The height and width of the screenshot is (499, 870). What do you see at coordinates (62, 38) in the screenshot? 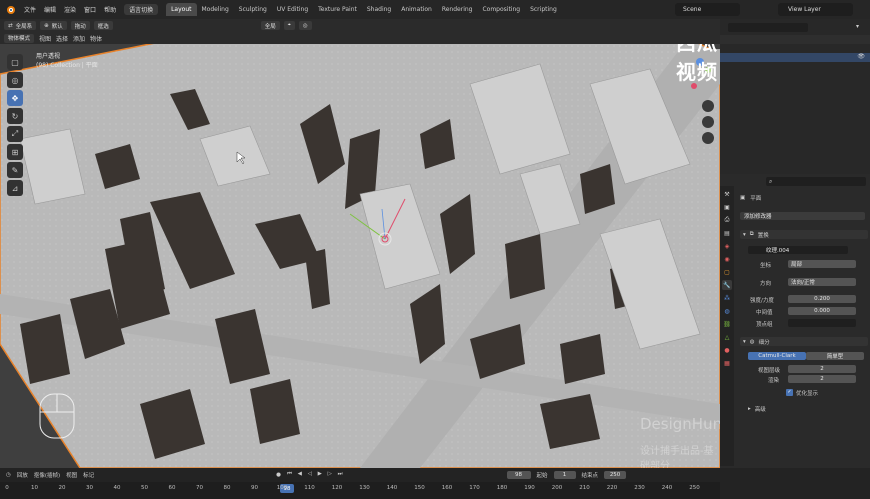
I see `menu-select: 选择` at bounding box center [62, 38].